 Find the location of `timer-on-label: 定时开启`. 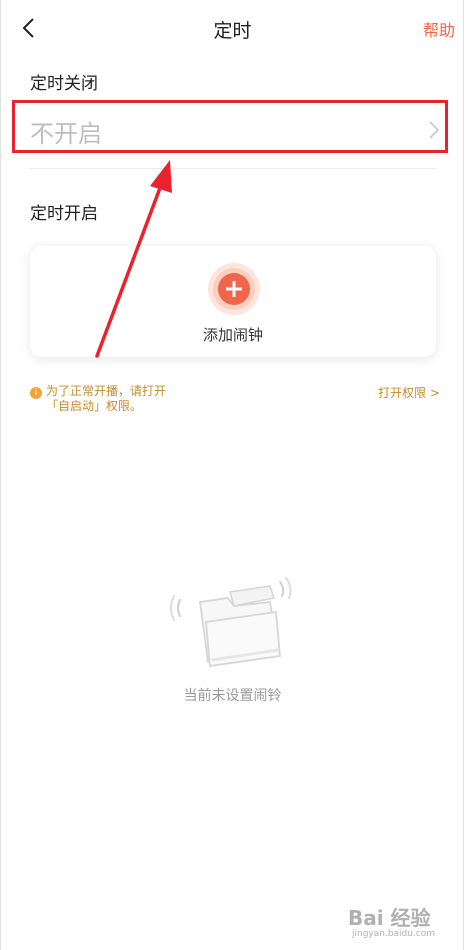

timer-on-label: 定时开启 is located at coordinates (64, 214).